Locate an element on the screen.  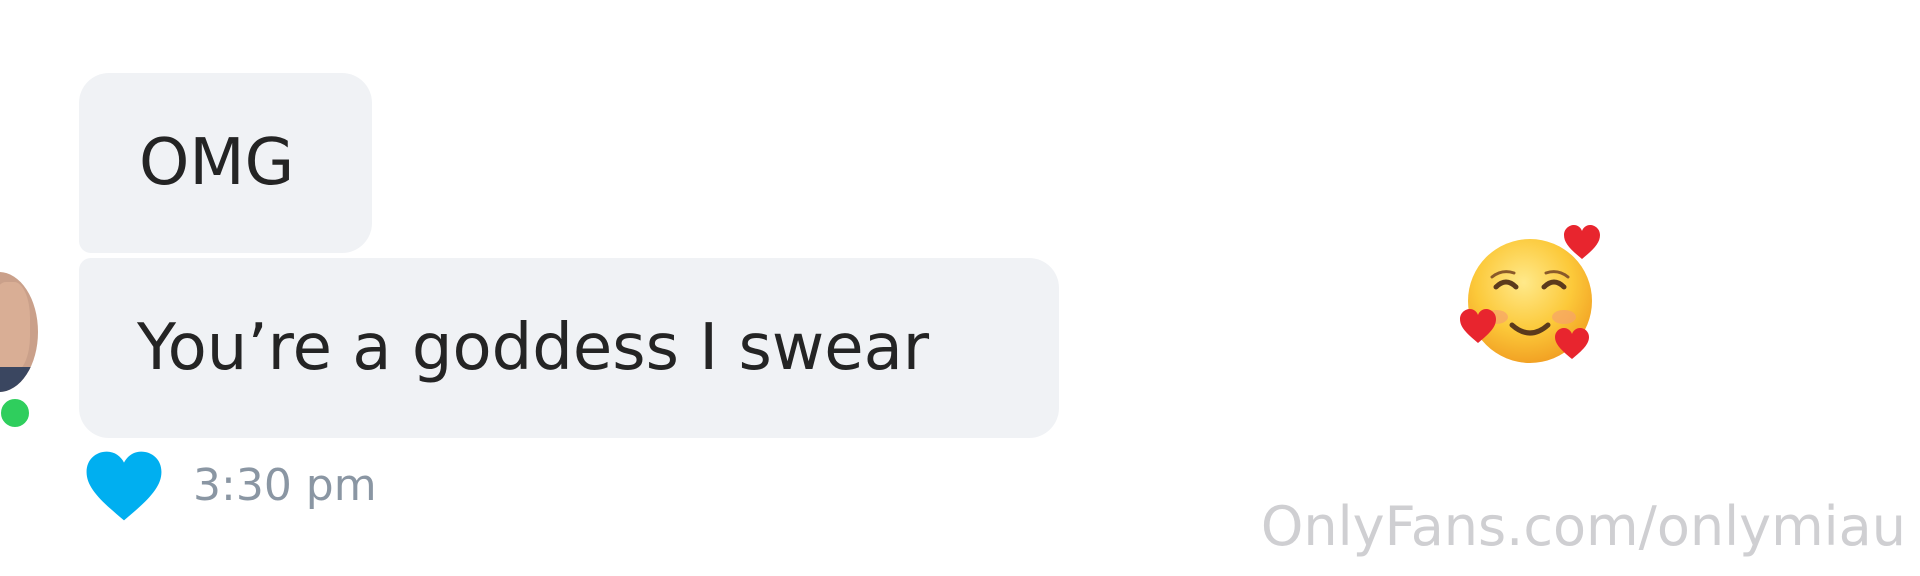
smiling-face-with-hearts-icon is located at coordinates (1530, 294).